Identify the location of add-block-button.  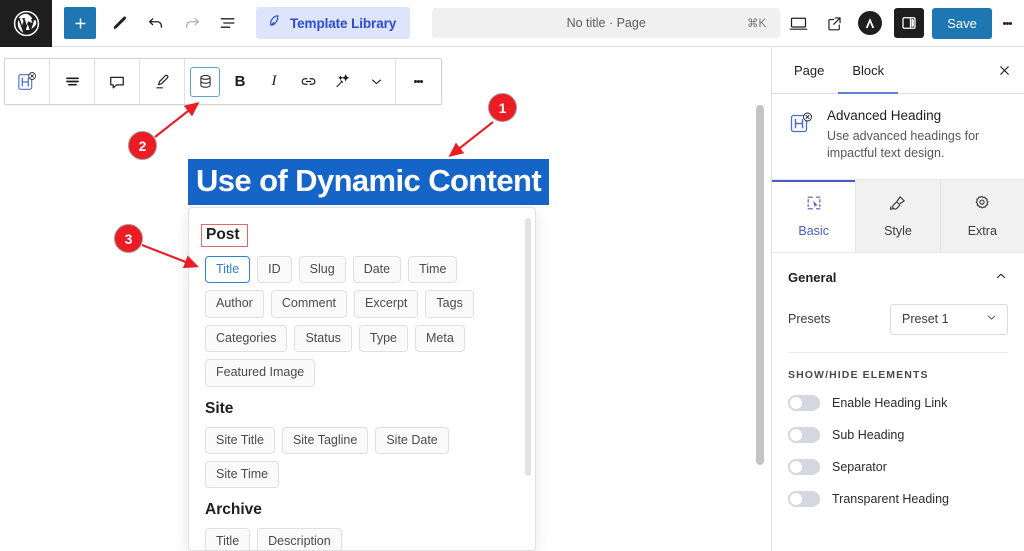
(80, 23).